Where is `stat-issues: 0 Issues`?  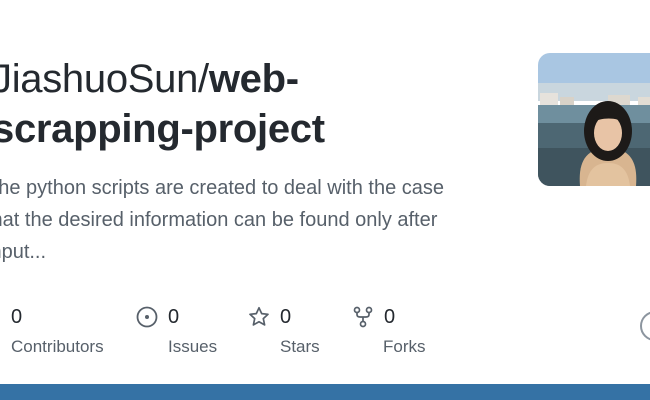
stat-issues: 0 Issues is located at coordinates (176, 330).